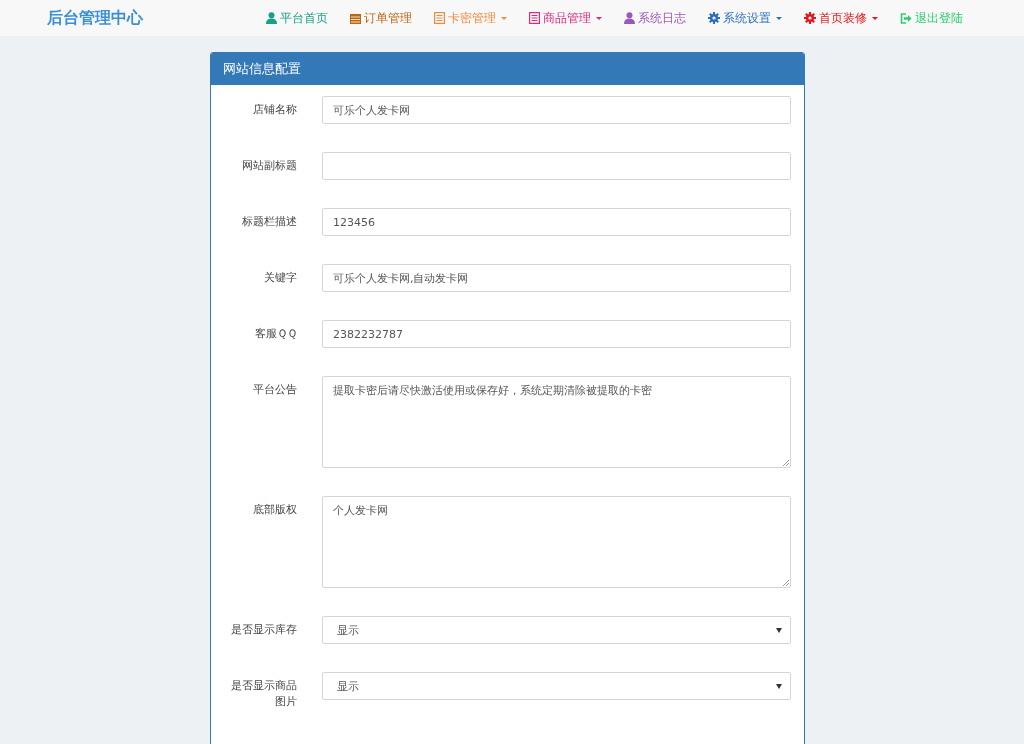  Describe the element at coordinates (263, 694) in the screenshot. I see `field-label: 是否显示商品图片` at that location.